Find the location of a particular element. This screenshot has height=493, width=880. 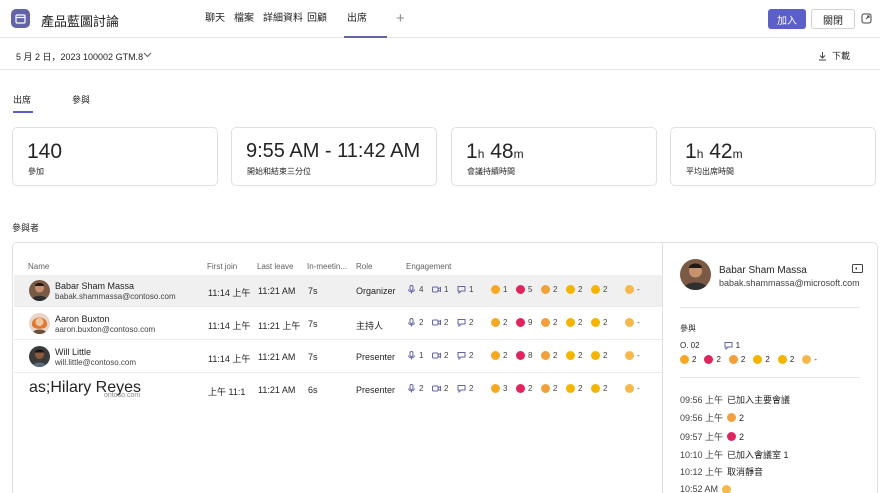

collapse-panel-icon is located at coordinates (857, 268).